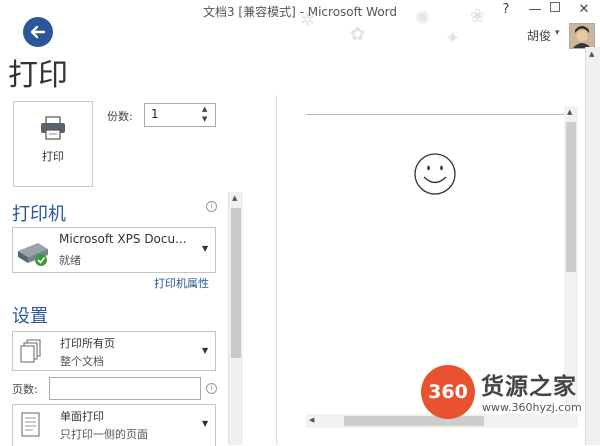 The height and width of the screenshot is (446, 600). Describe the element at coordinates (448, 392) in the screenshot. I see `watermark-logo: 360` at that location.